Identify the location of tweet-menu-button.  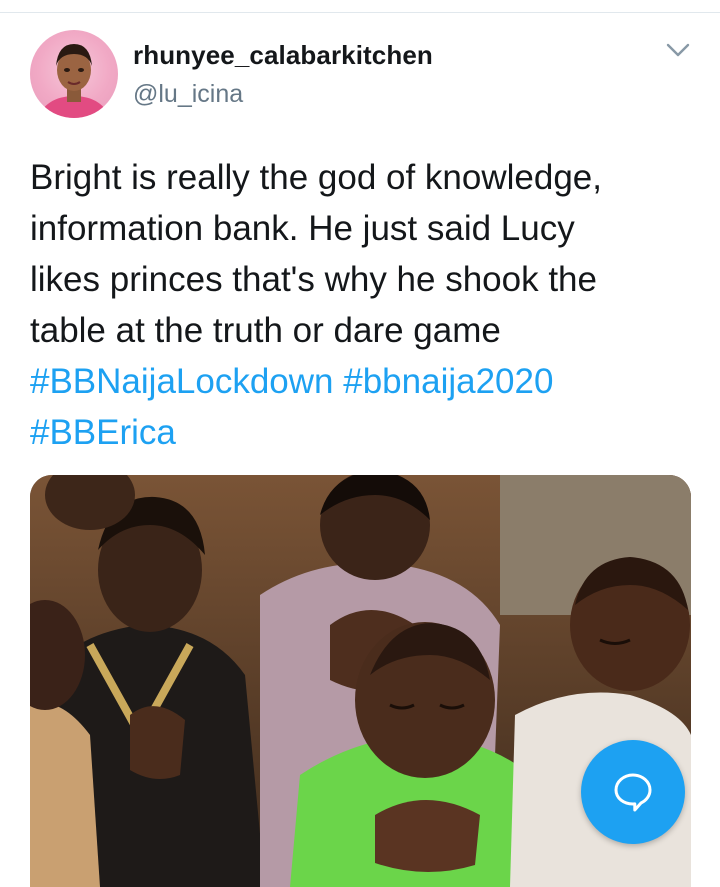
(678, 50).